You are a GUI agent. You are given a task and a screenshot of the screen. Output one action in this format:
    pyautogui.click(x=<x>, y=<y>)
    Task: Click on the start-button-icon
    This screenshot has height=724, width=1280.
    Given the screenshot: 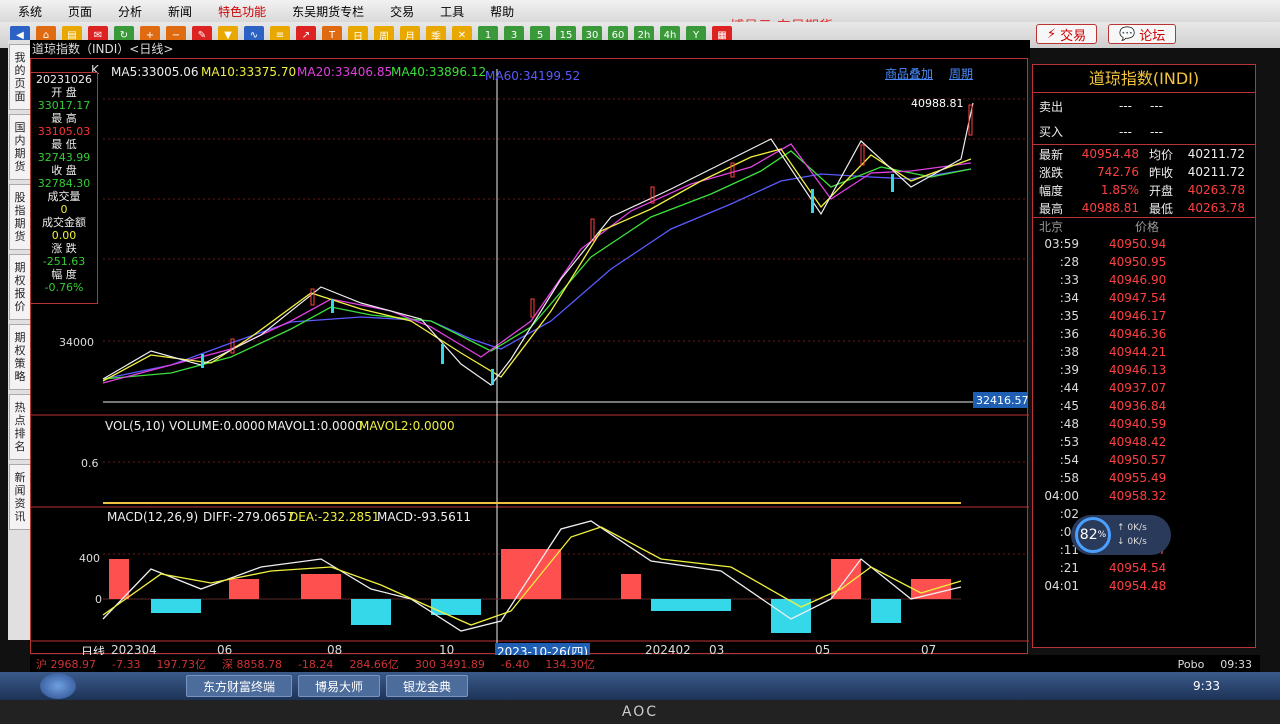 What is the action you would take?
    pyautogui.click(x=58, y=686)
    